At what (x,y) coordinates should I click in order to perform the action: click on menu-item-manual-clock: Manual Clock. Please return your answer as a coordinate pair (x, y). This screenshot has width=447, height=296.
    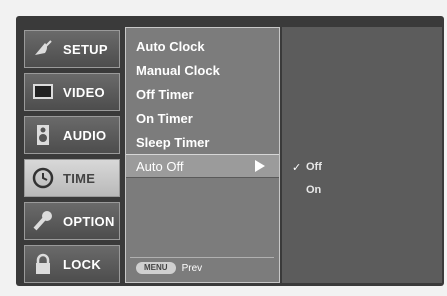
    Looking at the image, I should click on (202, 70).